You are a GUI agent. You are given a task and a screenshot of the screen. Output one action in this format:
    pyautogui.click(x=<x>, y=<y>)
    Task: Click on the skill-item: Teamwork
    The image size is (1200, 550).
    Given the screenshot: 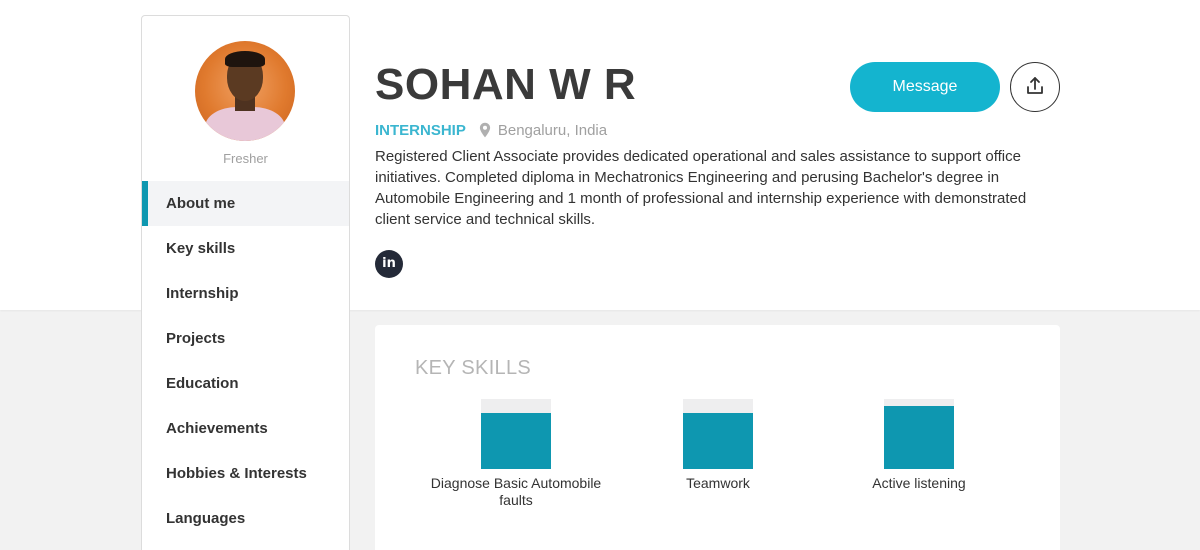 What is the action you would take?
    pyautogui.click(x=718, y=445)
    